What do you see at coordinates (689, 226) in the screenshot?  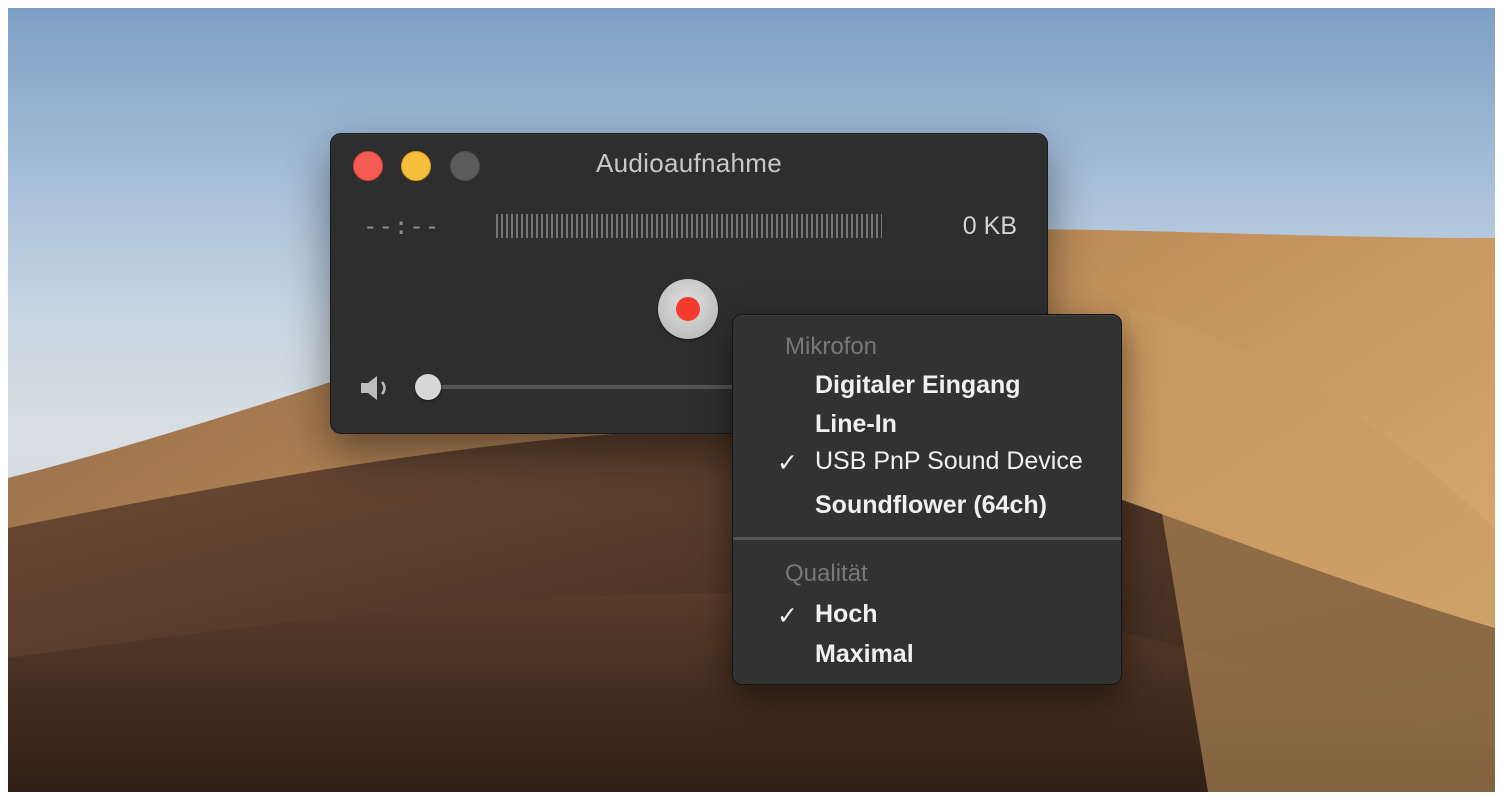 I see `audio-level-meter` at bounding box center [689, 226].